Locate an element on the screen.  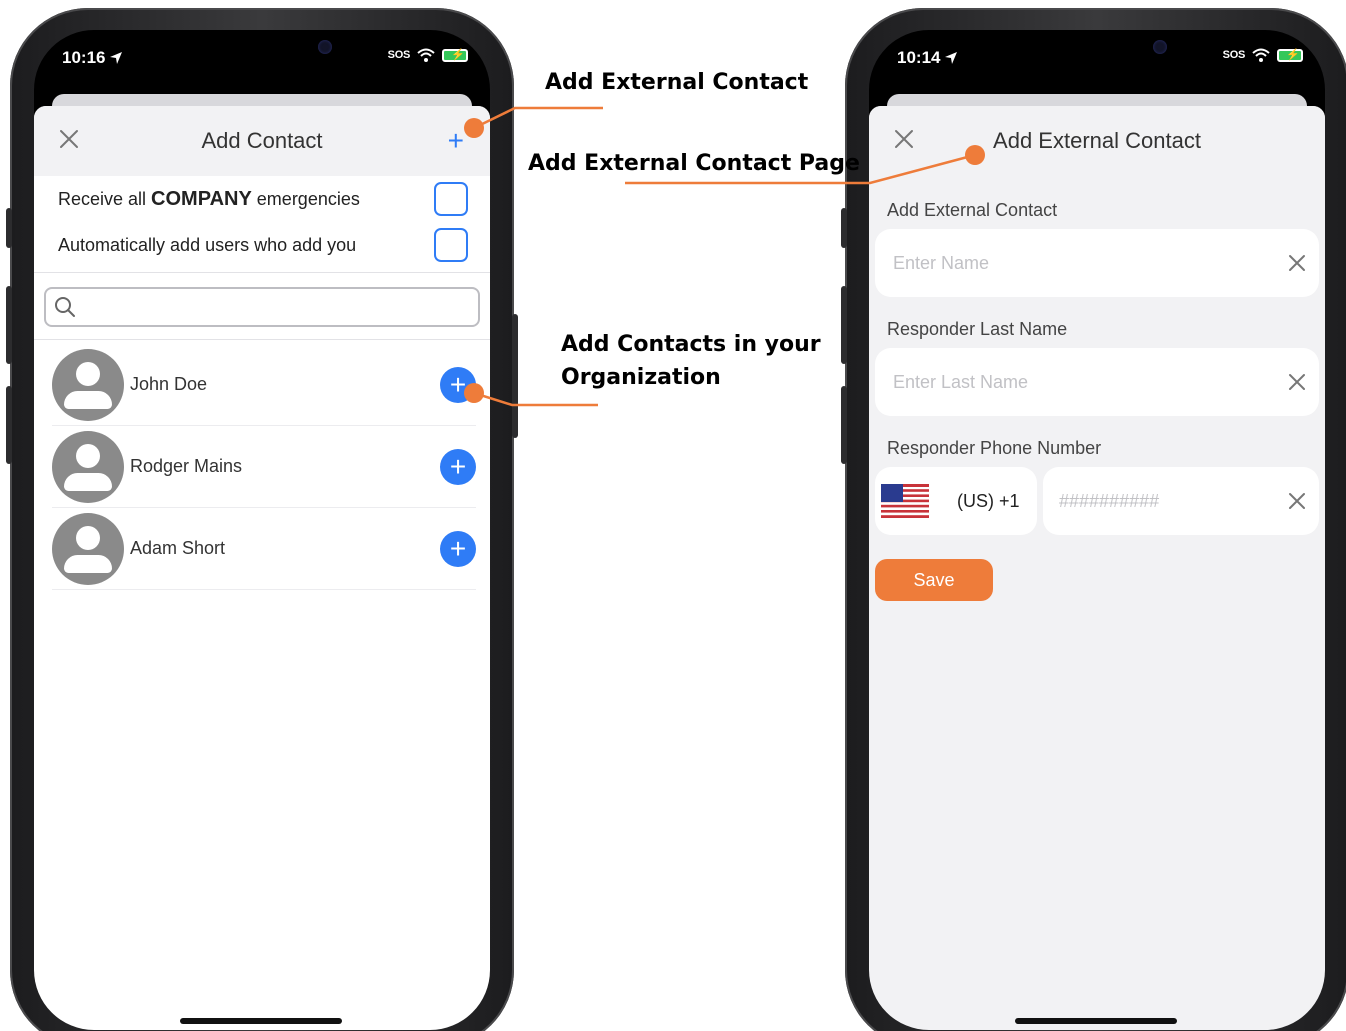
contact-list: John Doe + Rodger Mains + Adam Short + is located at coordinates (262, 467).